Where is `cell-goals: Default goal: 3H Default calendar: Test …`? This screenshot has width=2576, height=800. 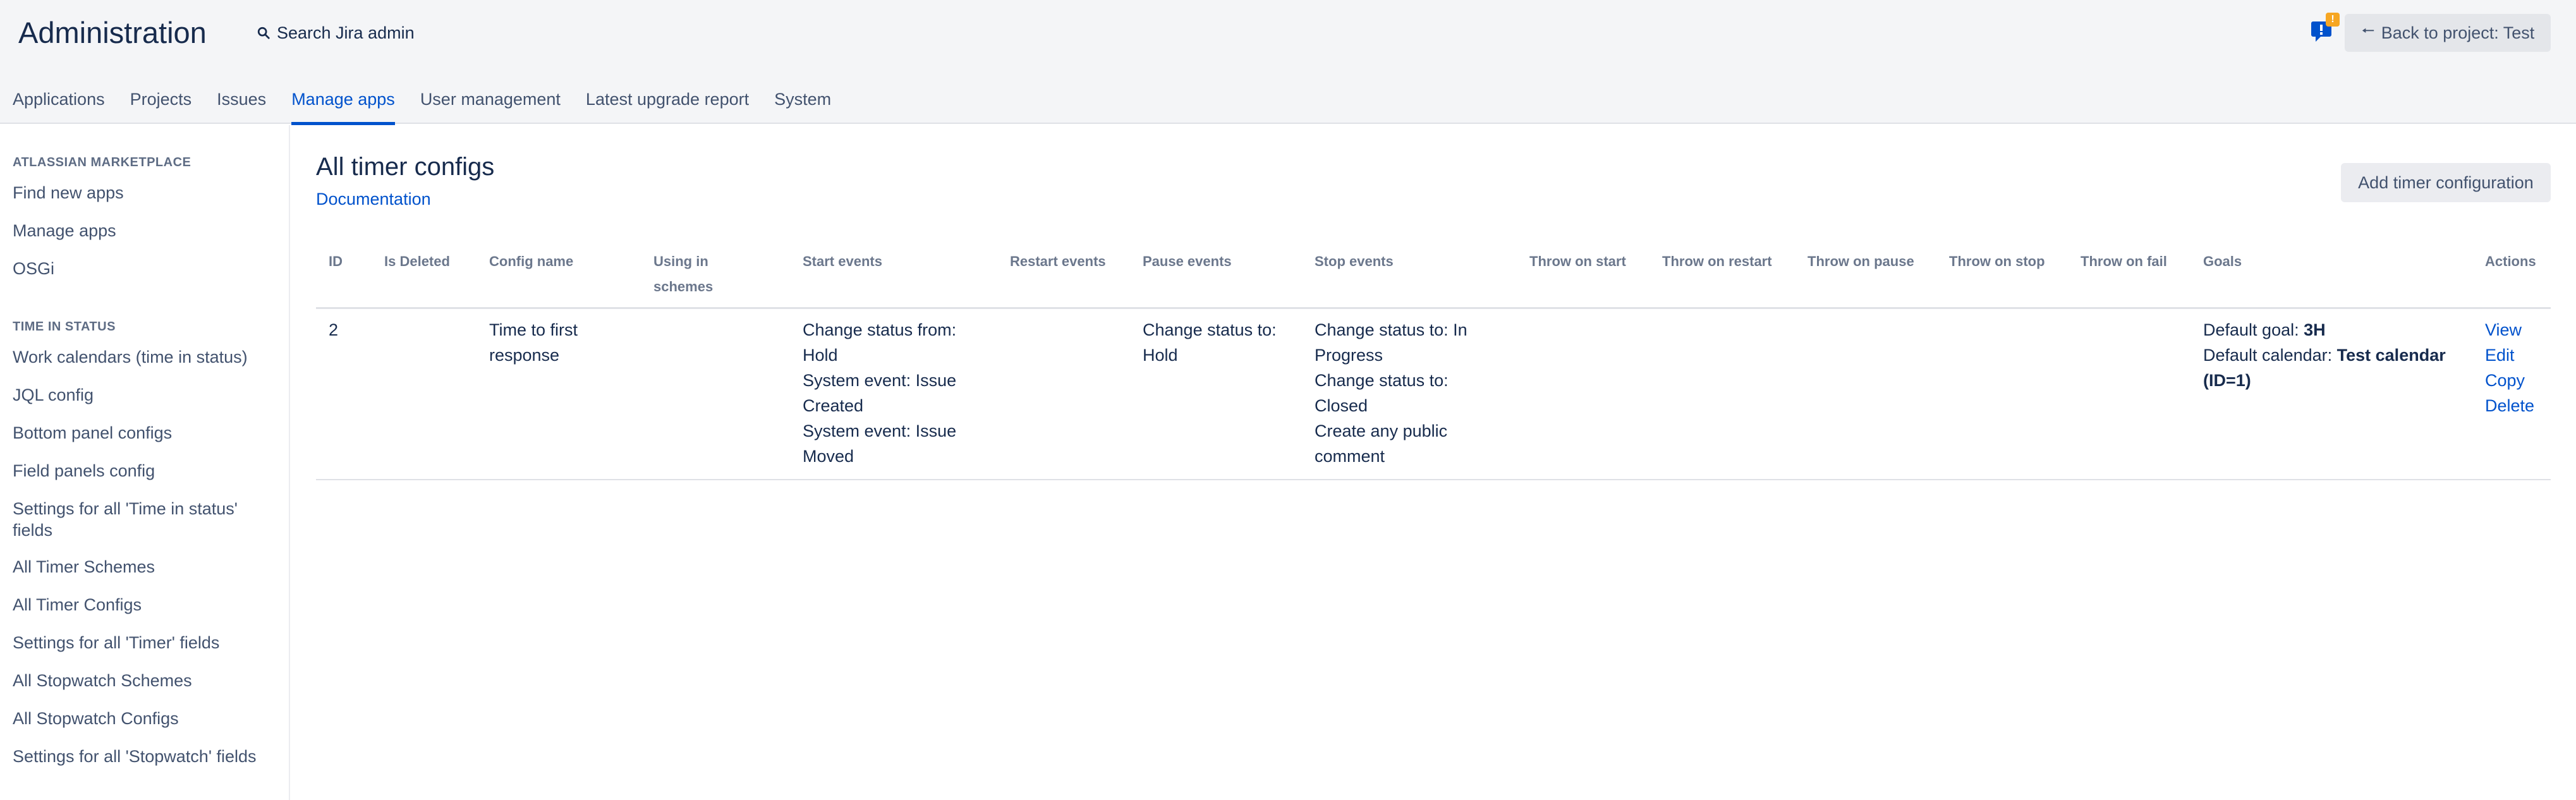 cell-goals: Default goal: 3H Default calendar: Test … is located at coordinates (2336, 355).